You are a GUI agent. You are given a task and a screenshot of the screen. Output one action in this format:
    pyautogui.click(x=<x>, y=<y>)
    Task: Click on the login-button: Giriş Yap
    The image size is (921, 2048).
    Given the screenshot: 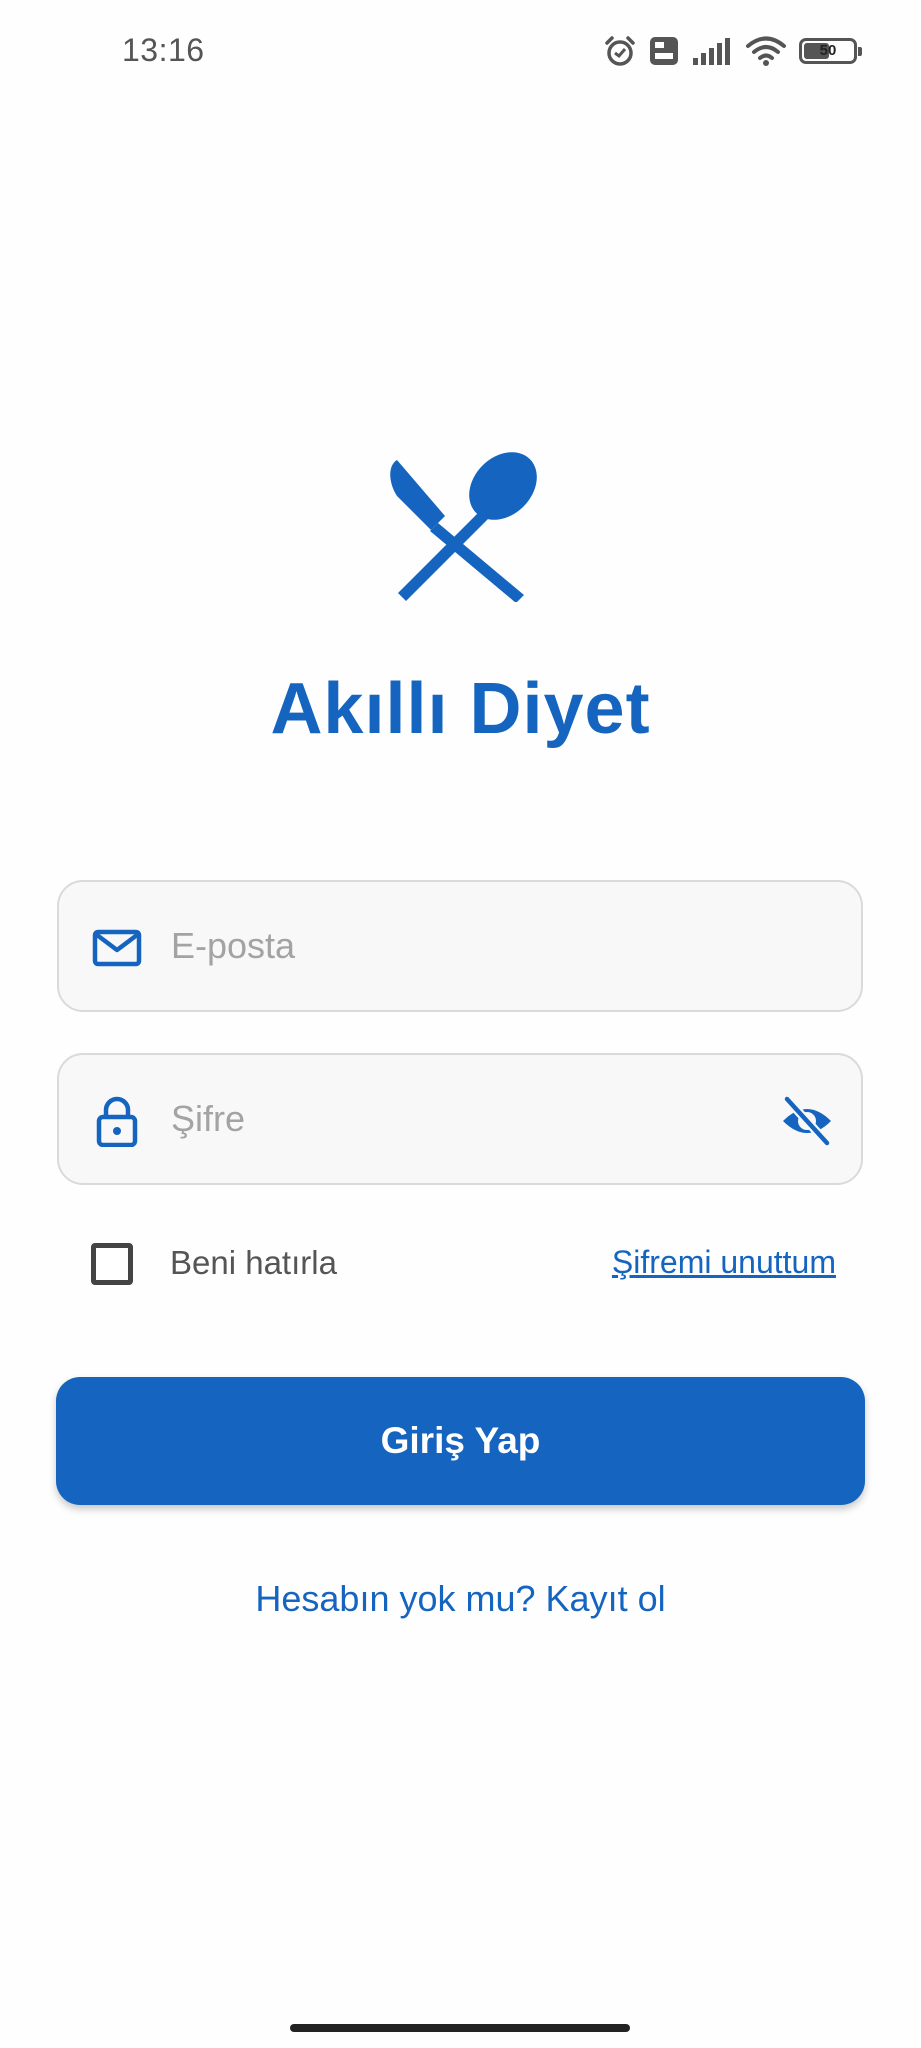 What is the action you would take?
    pyautogui.click(x=460, y=1441)
    